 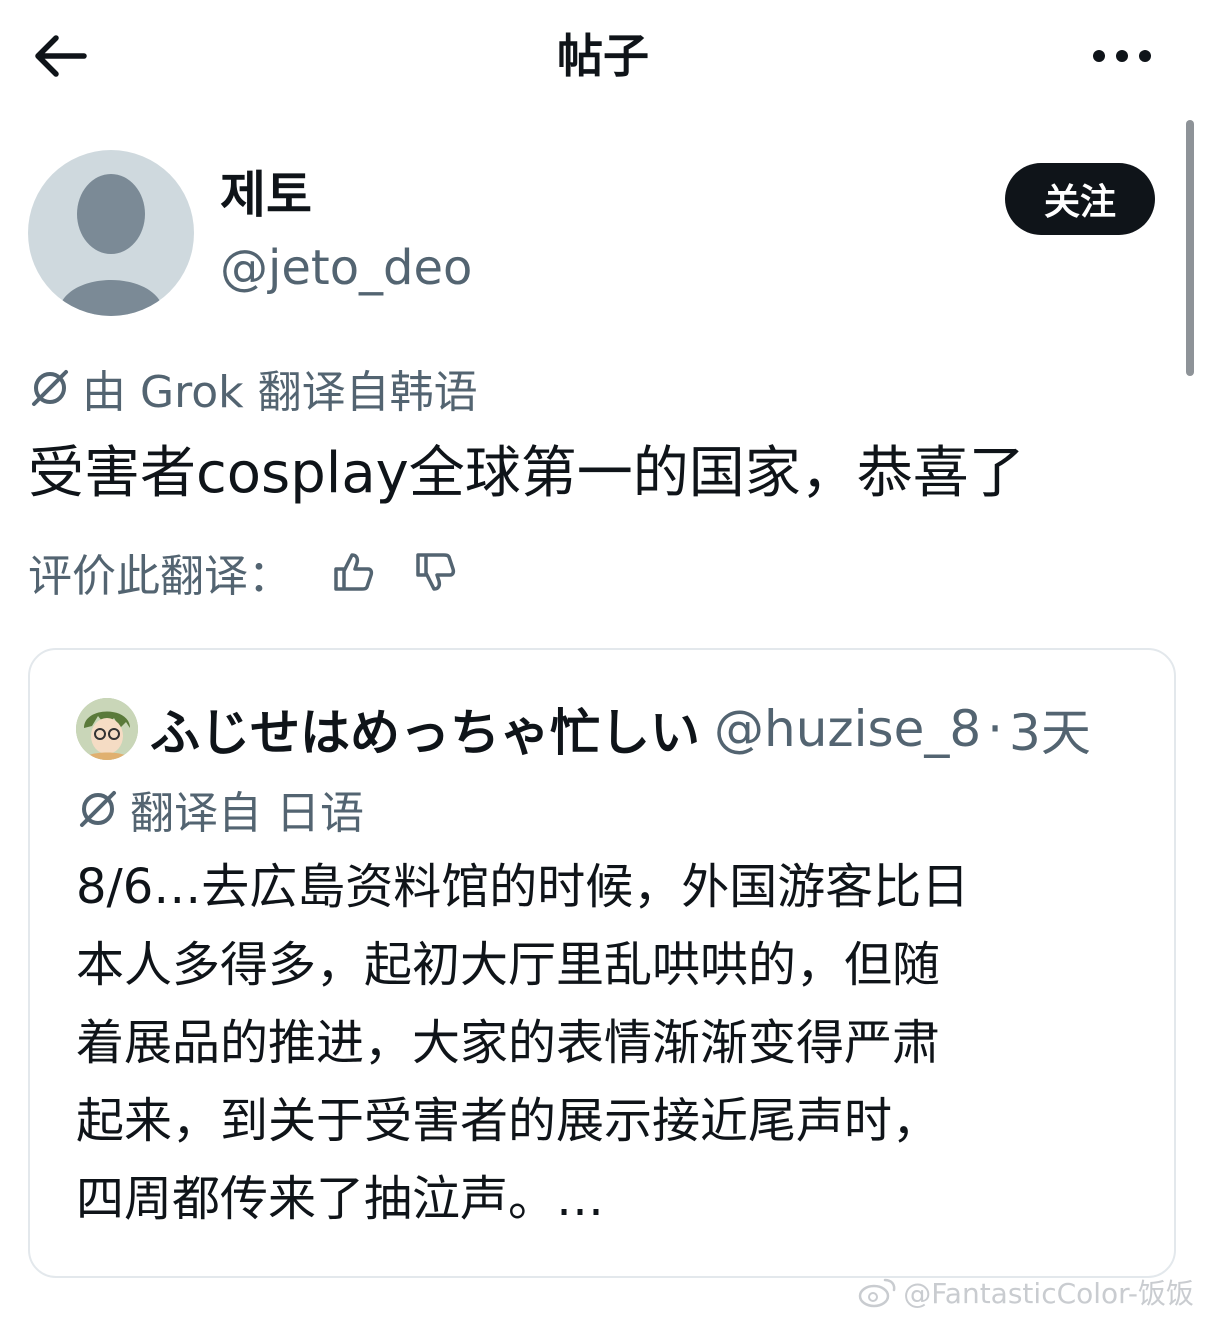 I want to click on watermark: @FantasticColor-饭饭, so click(x=1025, y=1292).